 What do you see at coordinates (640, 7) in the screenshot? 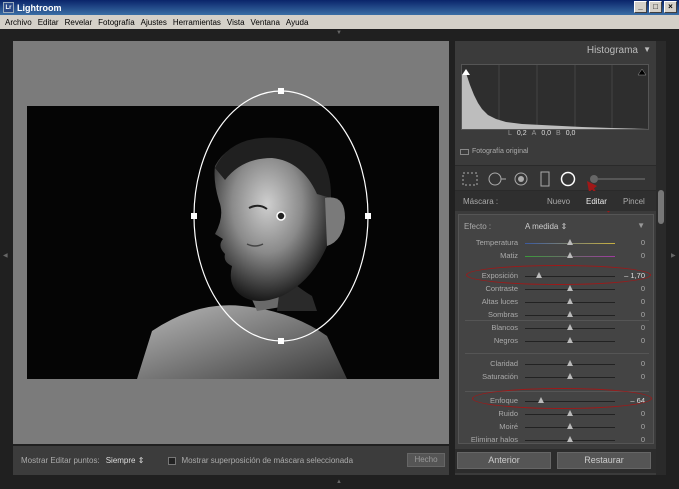
I see `minimize-button: _` at bounding box center [640, 7].